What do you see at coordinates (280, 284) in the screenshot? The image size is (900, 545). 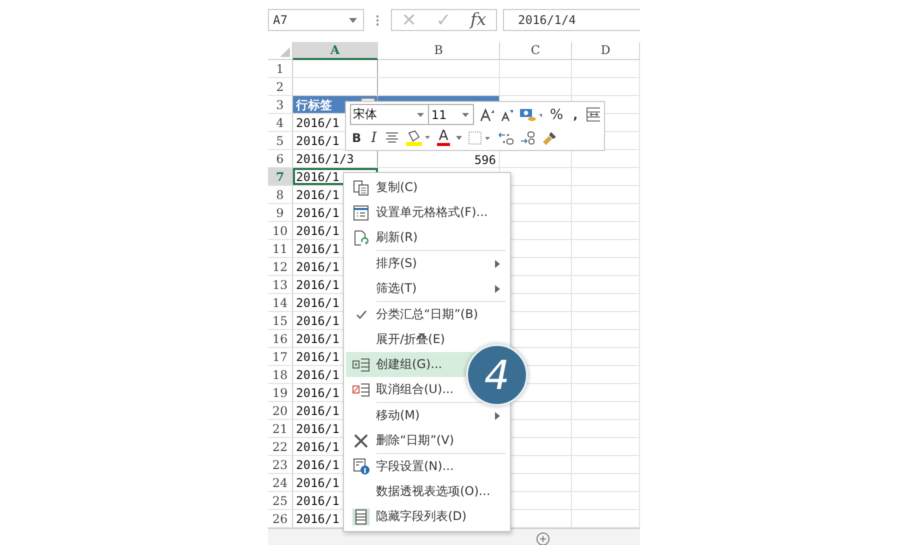 I see `row-header: 13` at bounding box center [280, 284].